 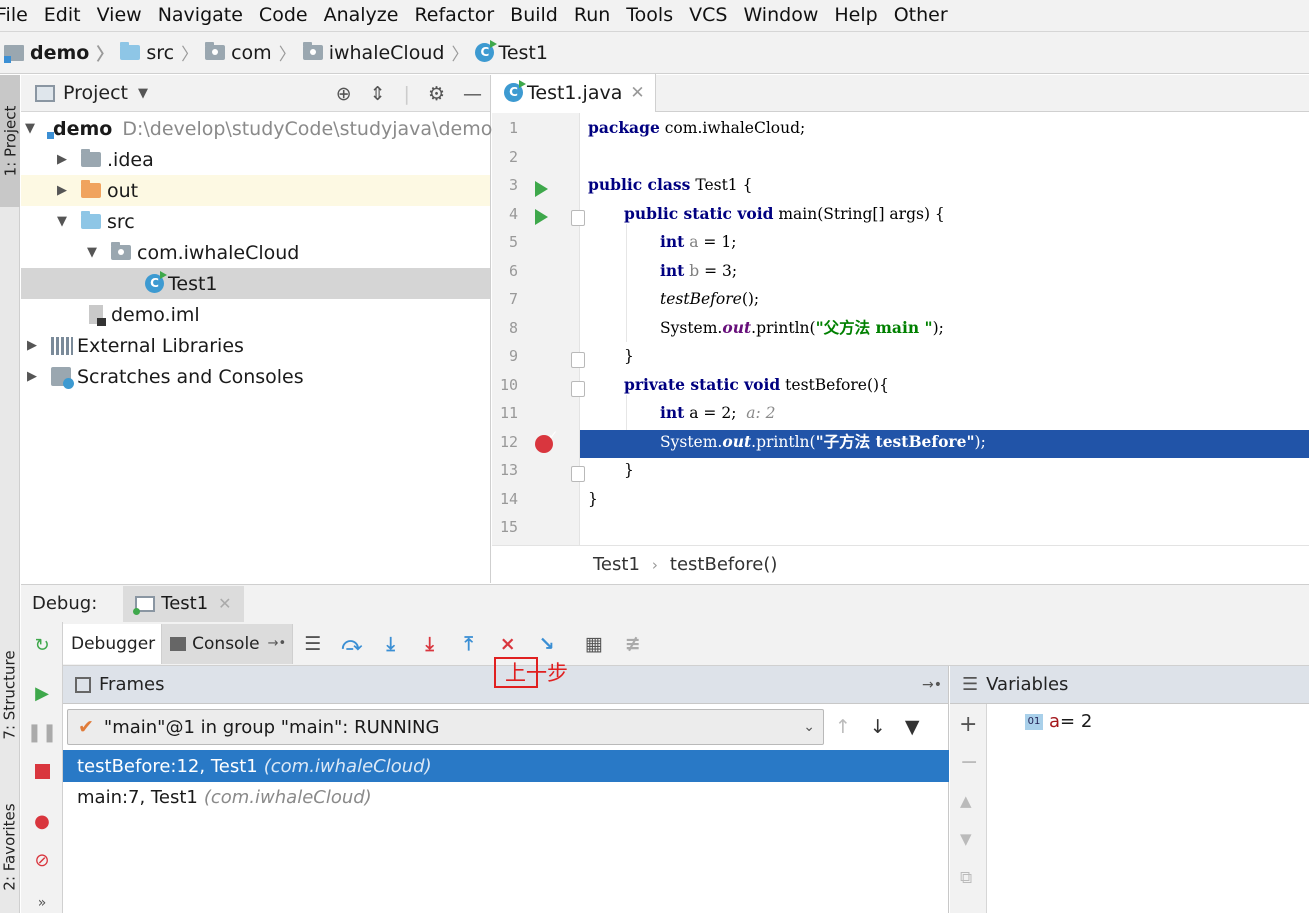 I want to click on gutter: 1 2 3 4 5 6 7 8 9 10 11 12 13 14 15, so click(x=538, y=329).